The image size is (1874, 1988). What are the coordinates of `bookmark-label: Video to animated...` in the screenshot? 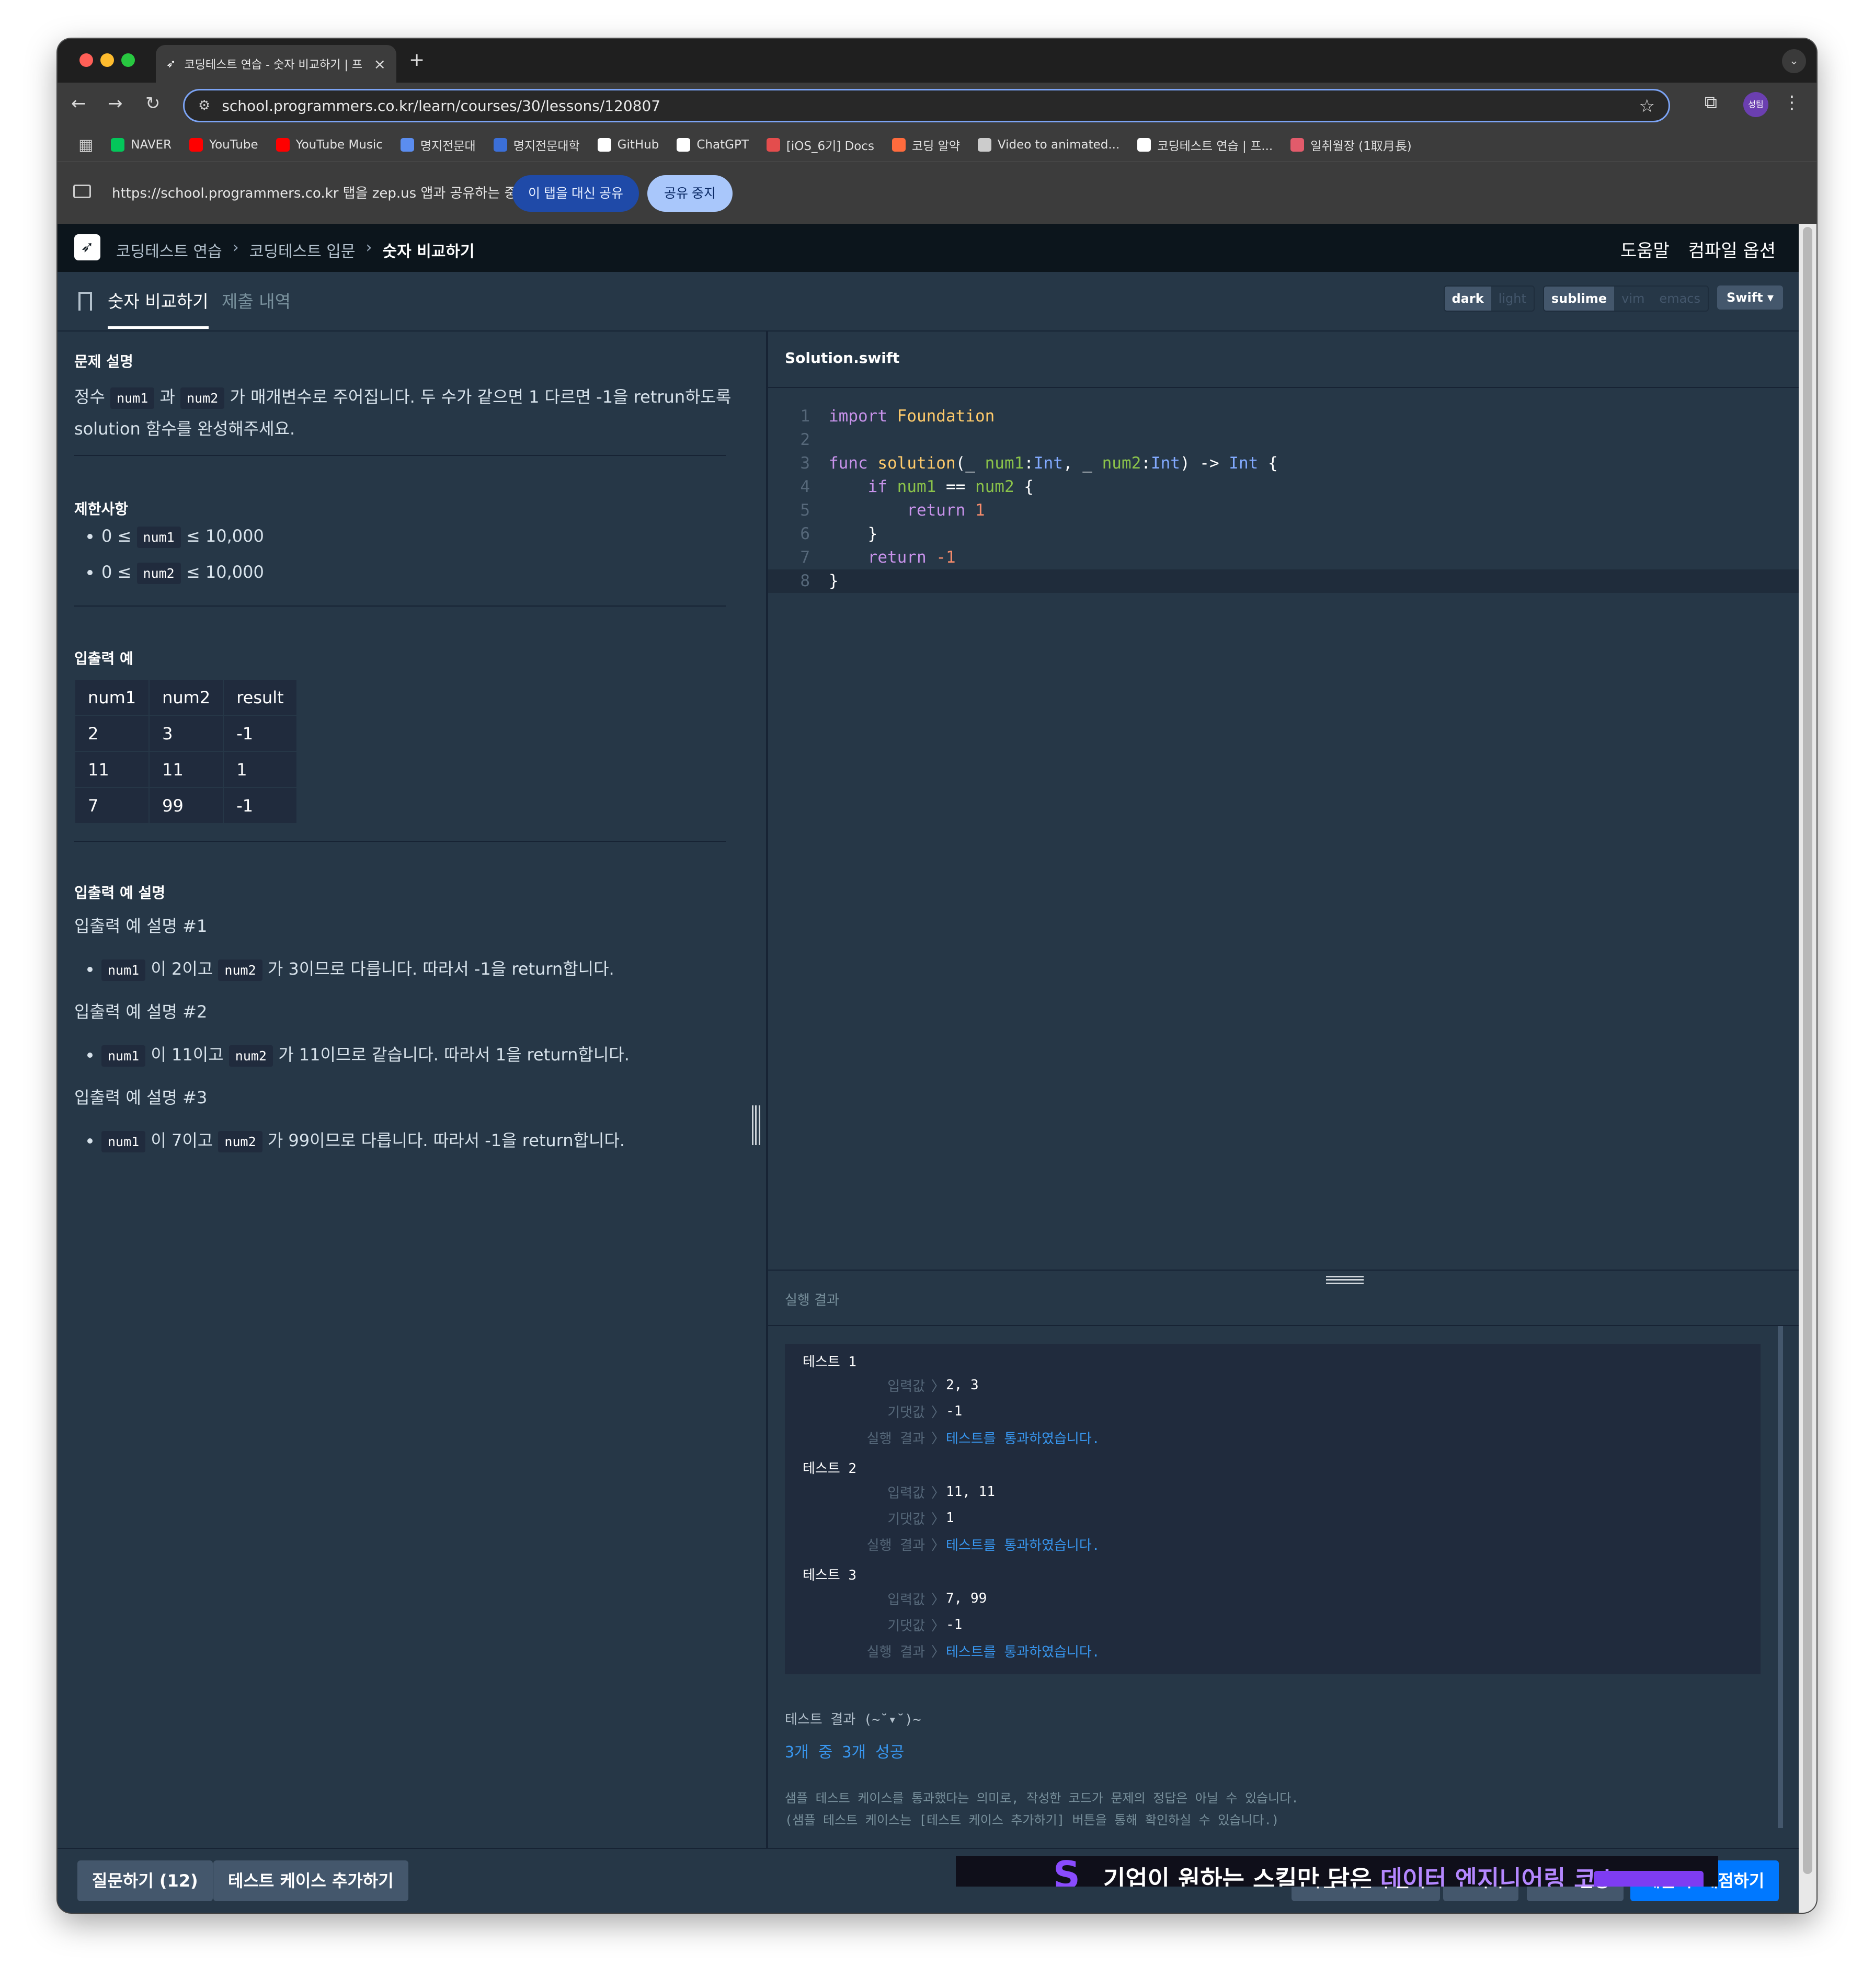 It's located at (1058, 145).